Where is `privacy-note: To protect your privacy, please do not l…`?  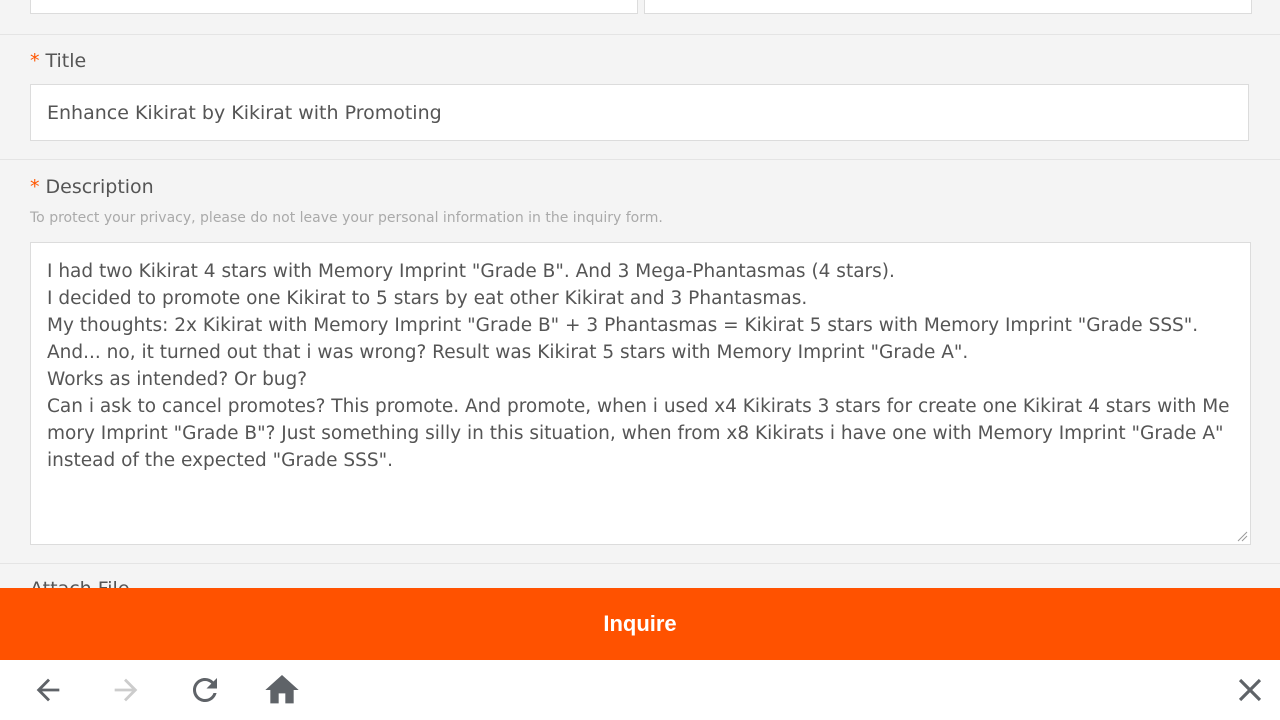 privacy-note: To protect your privacy, please do not l… is located at coordinates (346, 218).